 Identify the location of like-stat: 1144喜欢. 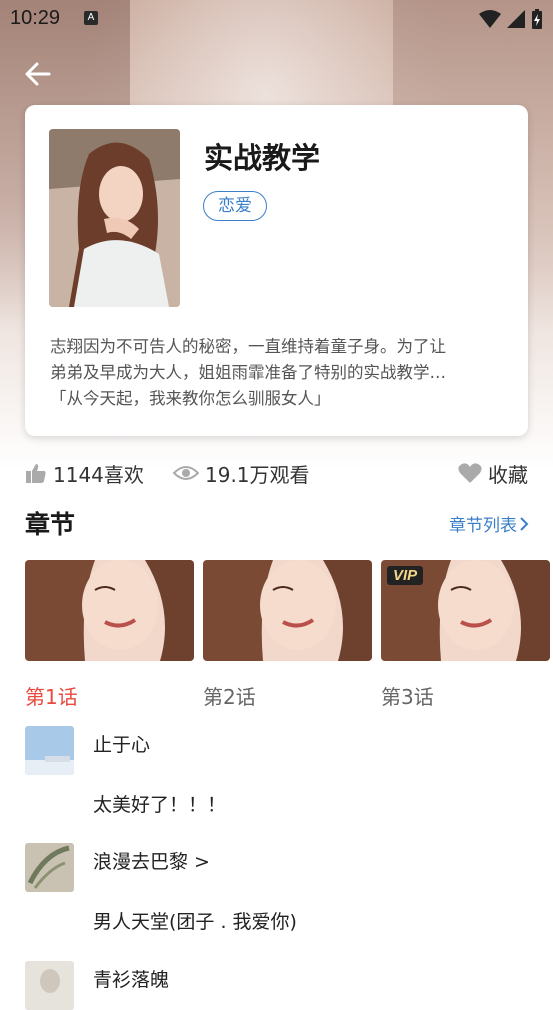
(84, 473).